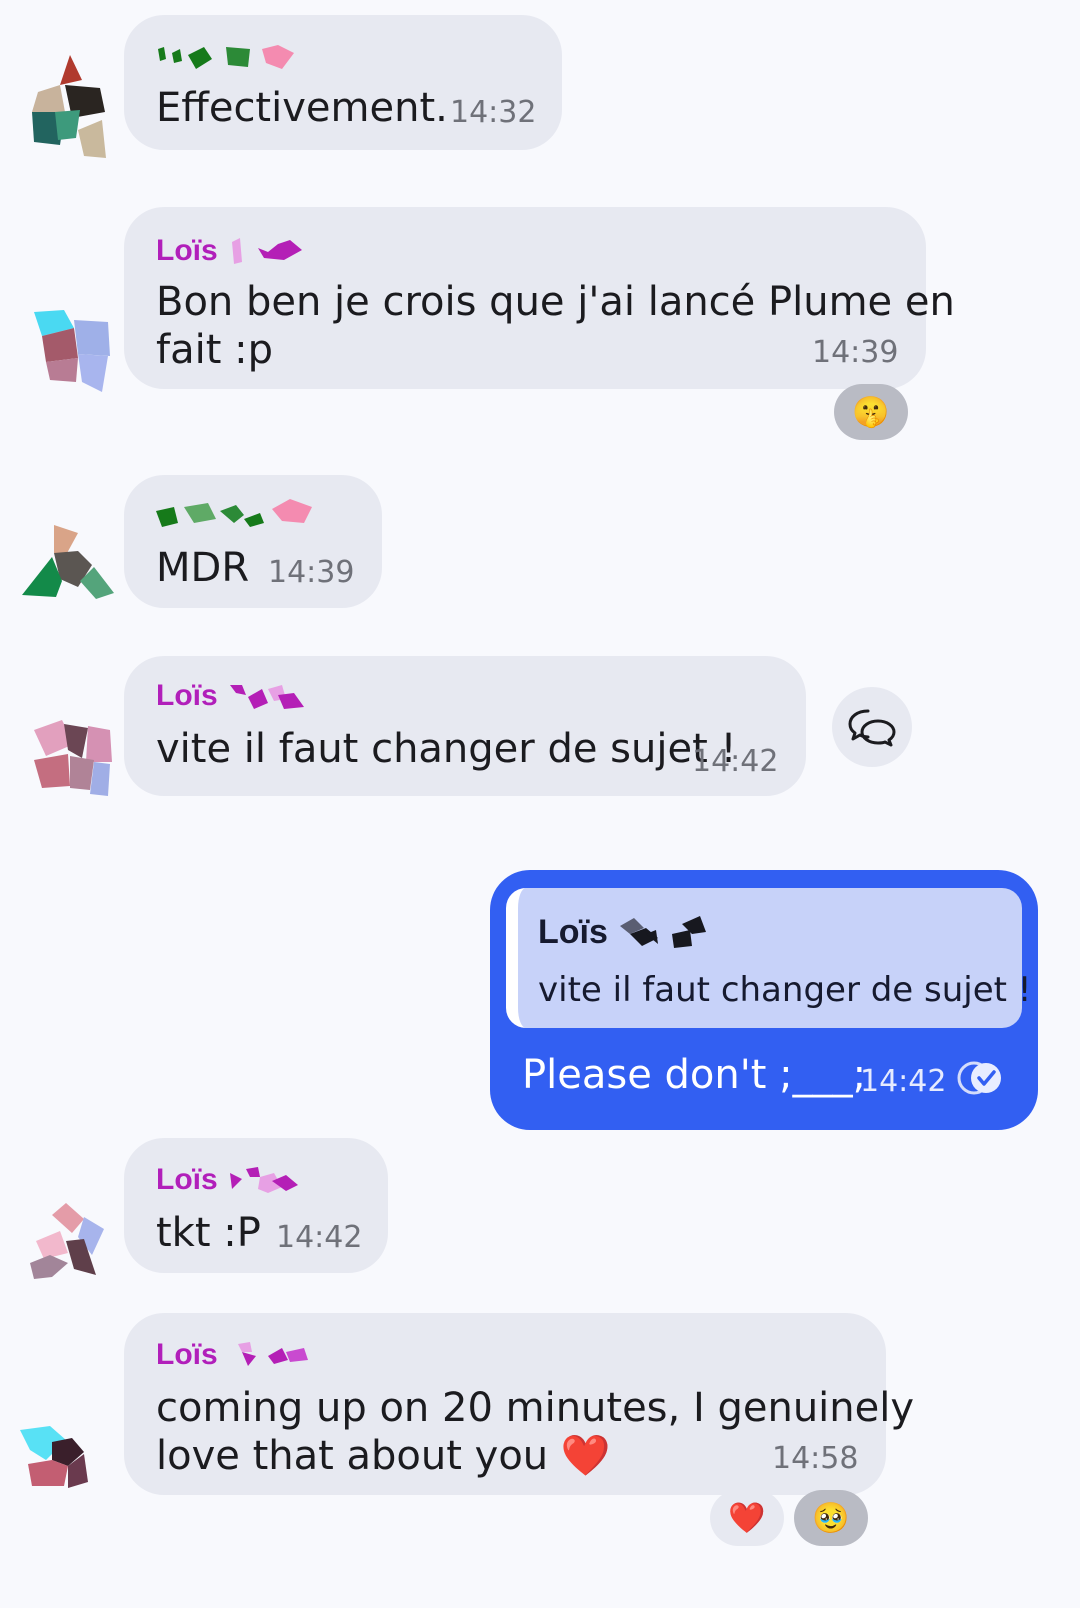 This screenshot has width=1080, height=1608. What do you see at coordinates (253, 541) in the screenshot?
I see `message-bubble: MDR 14:39` at bounding box center [253, 541].